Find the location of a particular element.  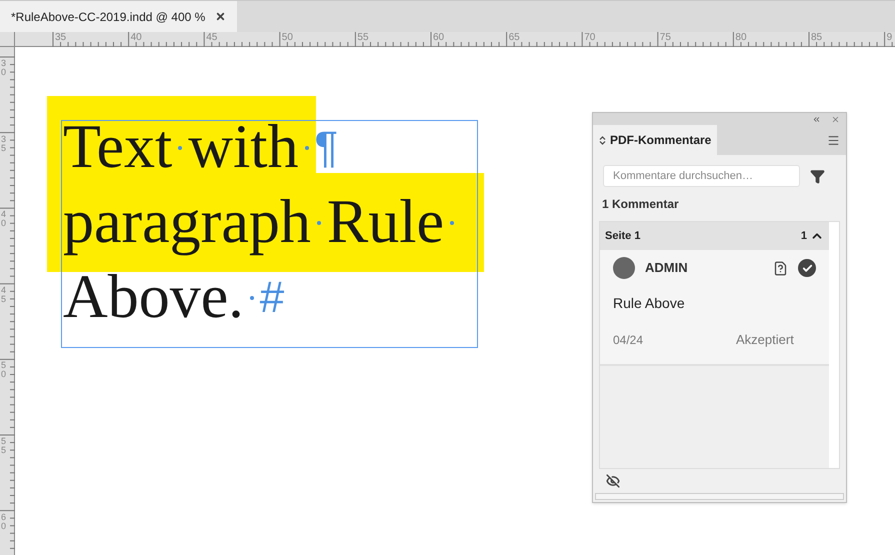

filter-icon is located at coordinates (817, 176).